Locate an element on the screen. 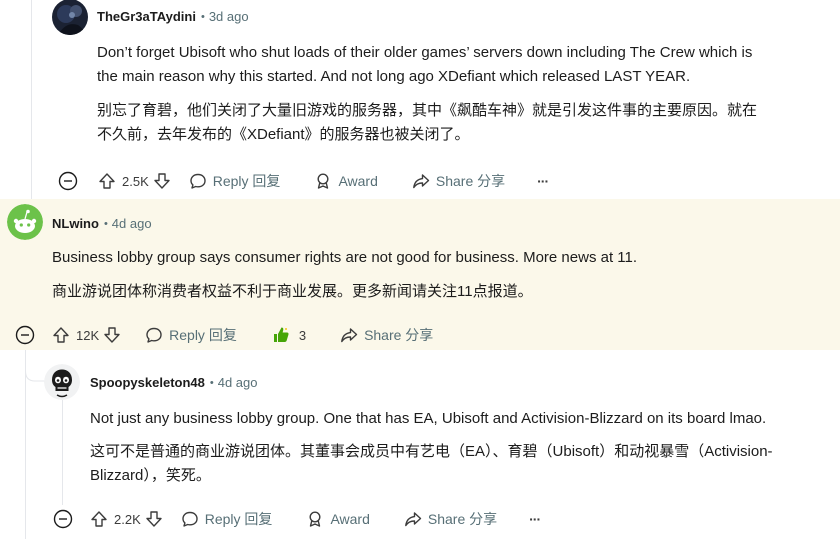  author-name: NLwino is located at coordinates (75, 223).